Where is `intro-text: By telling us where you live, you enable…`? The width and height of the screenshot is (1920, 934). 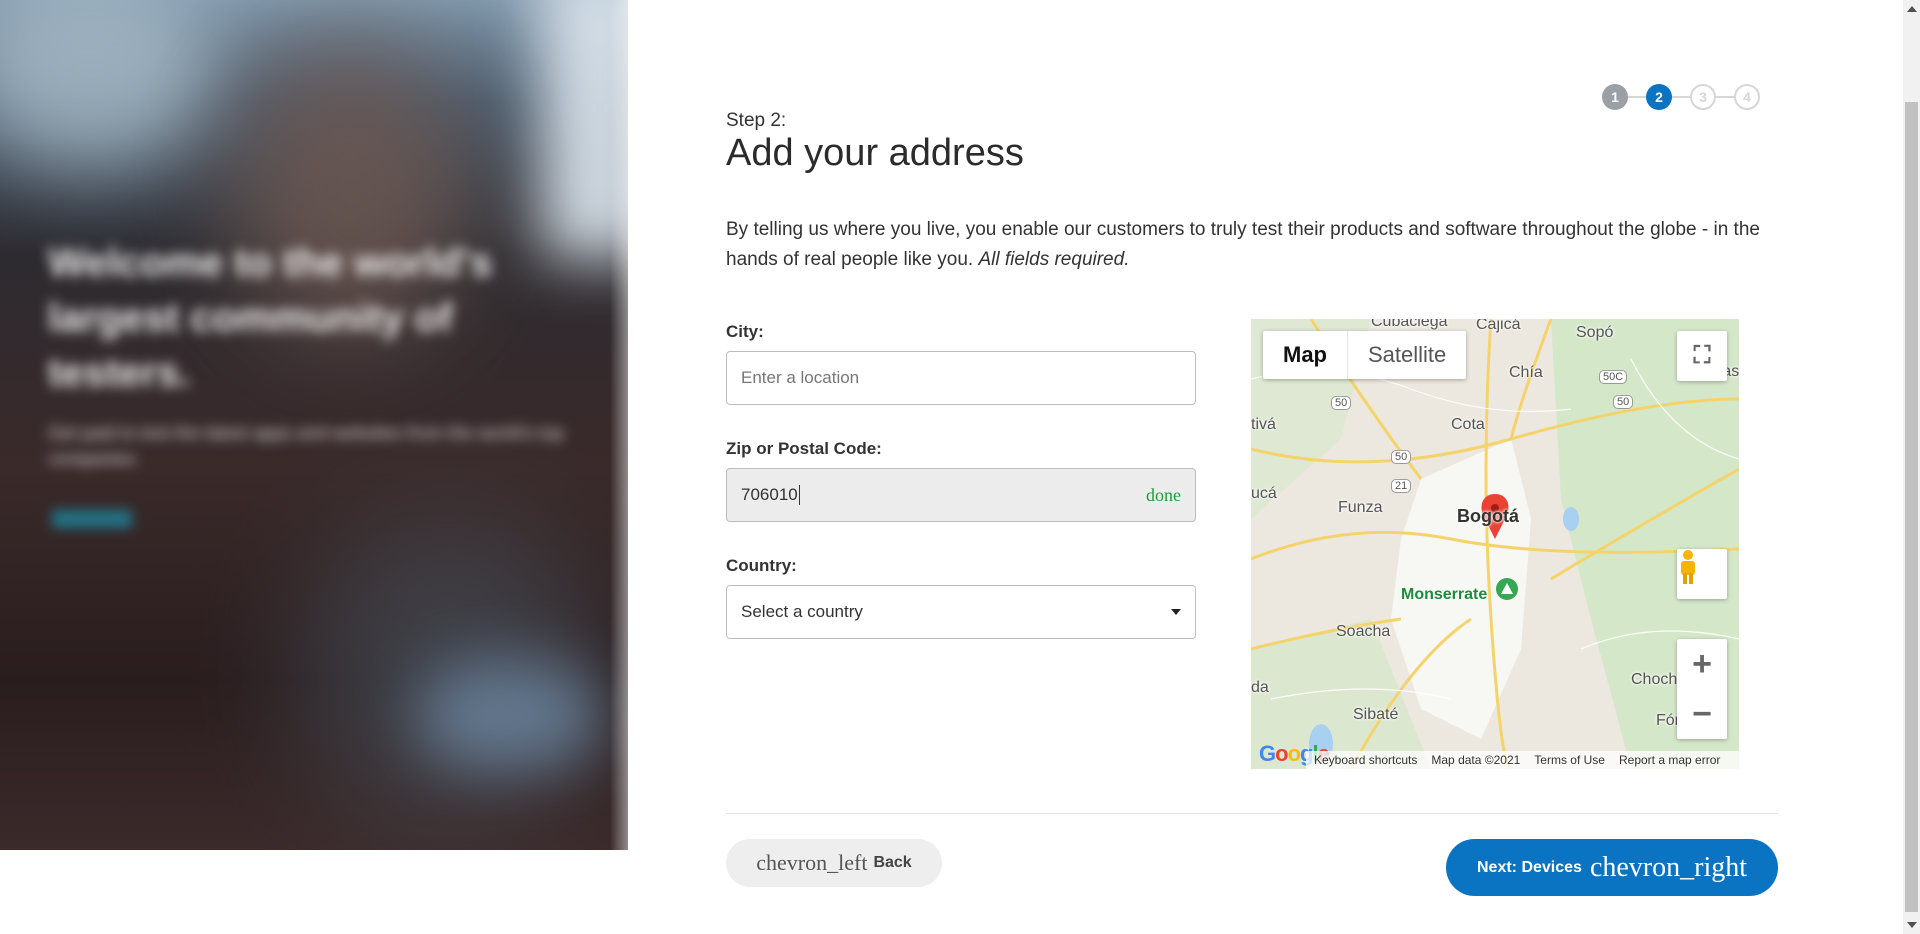 intro-text: By telling us where you live, you enable… is located at coordinates (1246, 245).